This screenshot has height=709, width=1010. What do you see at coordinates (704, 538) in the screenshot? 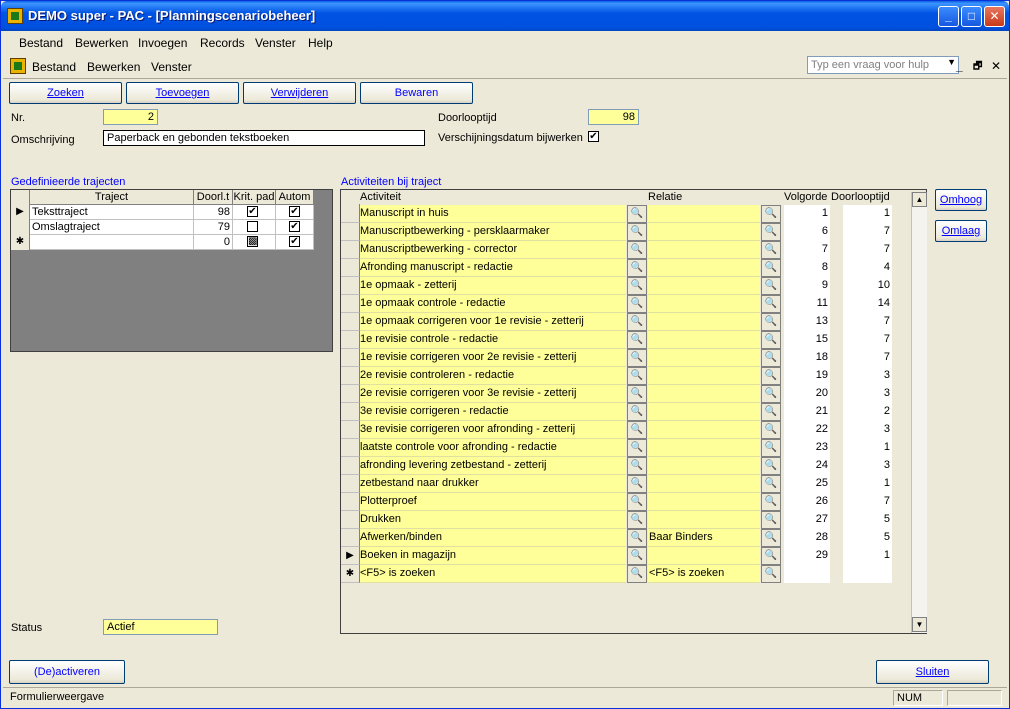
I see `relatie-cell: Baar Binders` at bounding box center [704, 538].